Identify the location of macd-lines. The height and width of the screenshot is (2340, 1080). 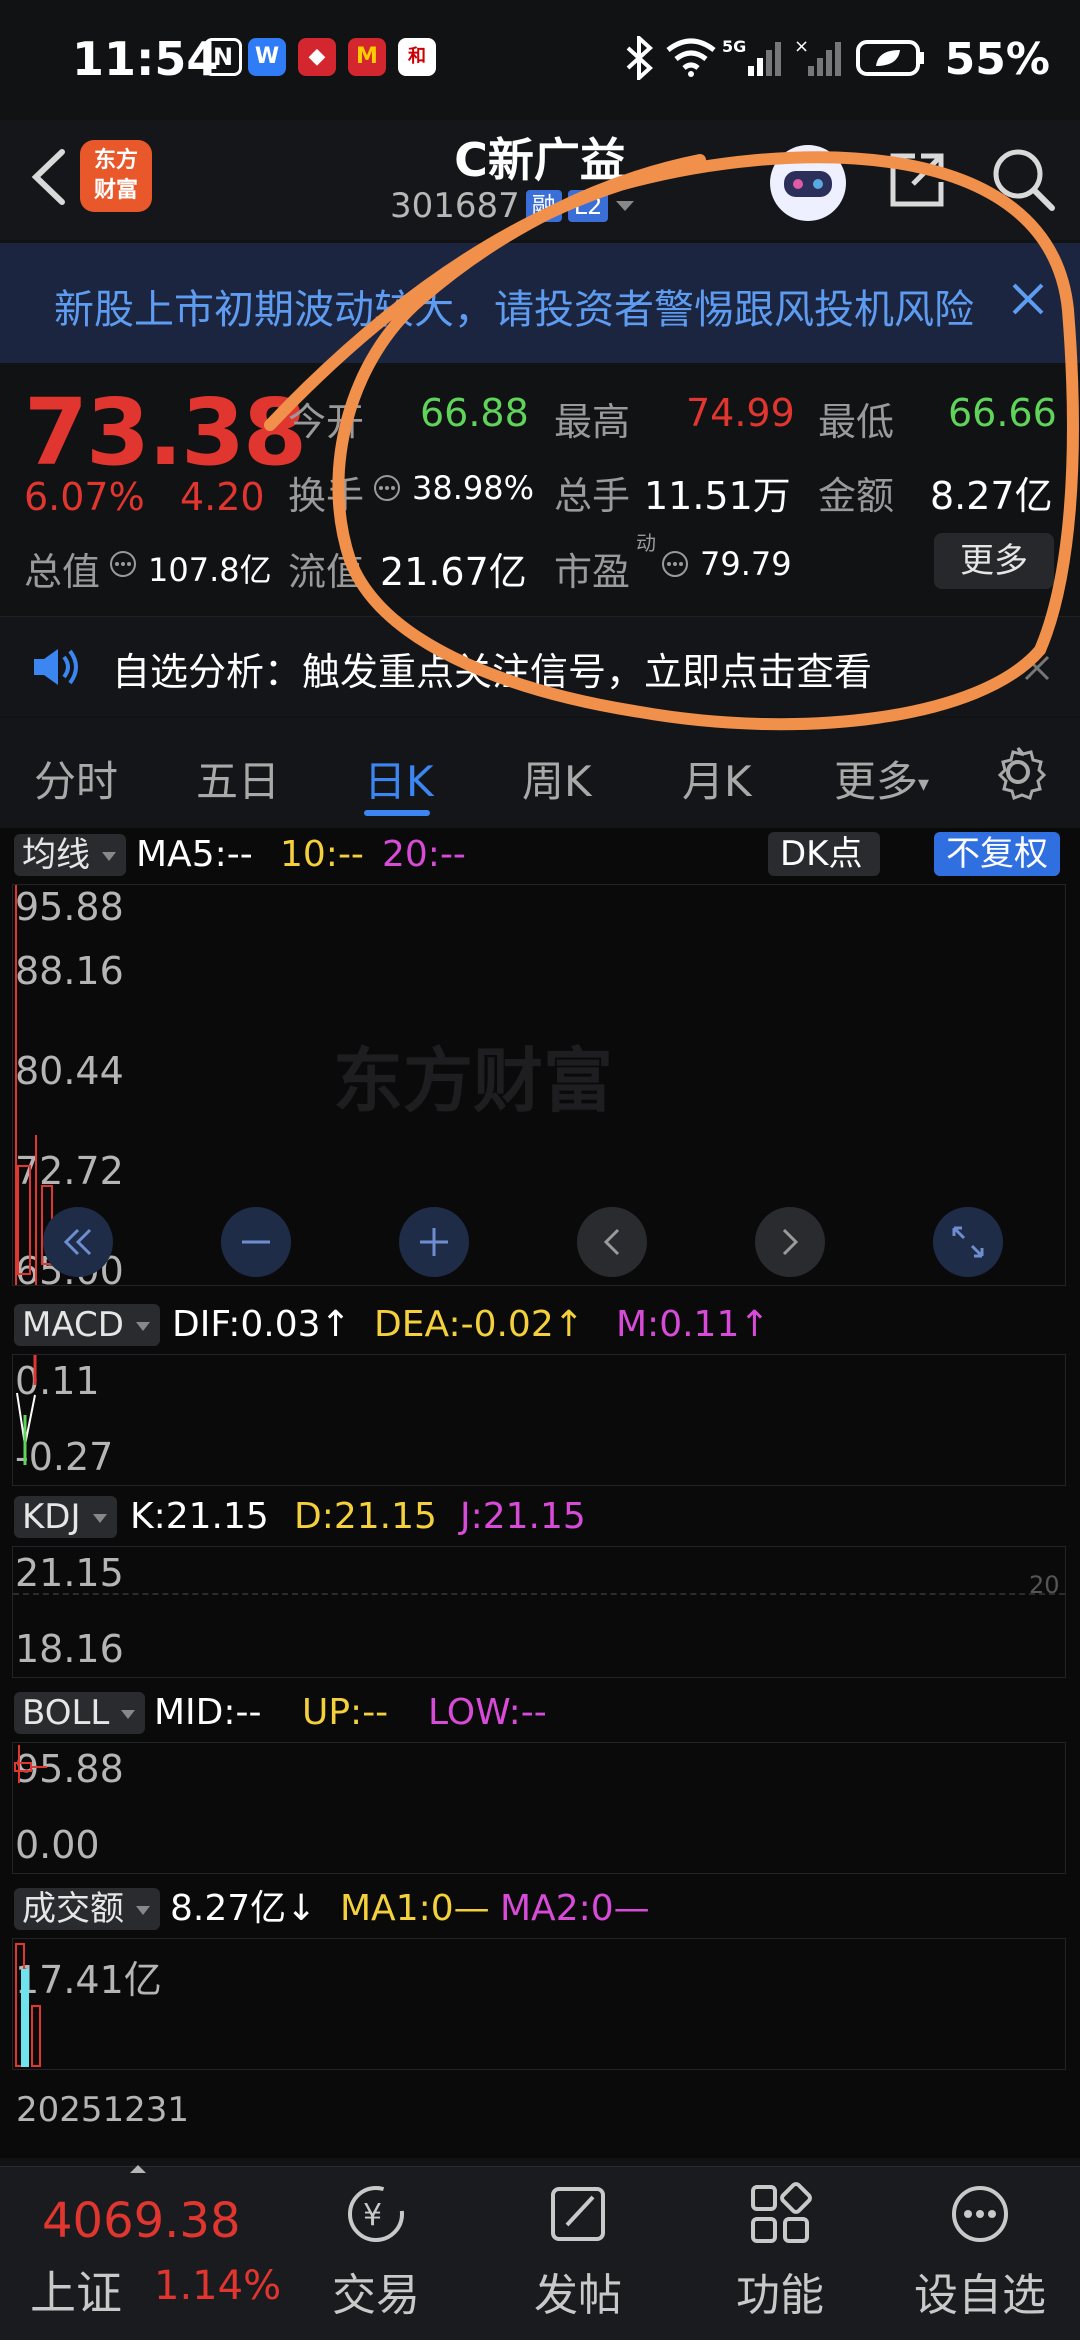
(26, 1410).